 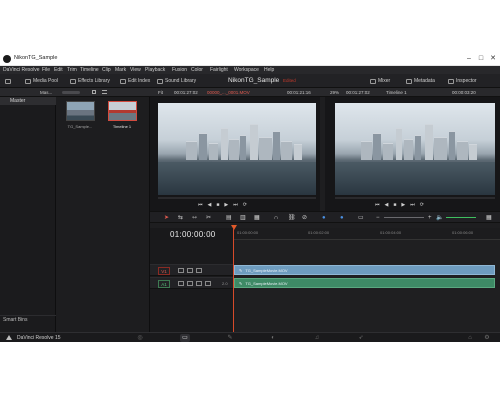 What do you see at coordinates (71, 92) in the screenshot?
I see `thumbnail-size-slider` at bounding box center [71, 92].